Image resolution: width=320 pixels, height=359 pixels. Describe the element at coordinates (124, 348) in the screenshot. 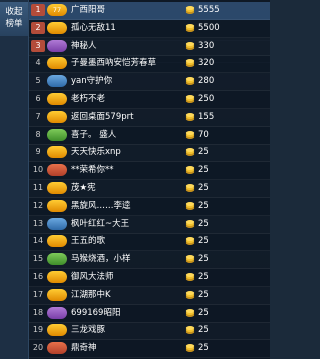

I see `user-name: 鼎奇神` at that location.